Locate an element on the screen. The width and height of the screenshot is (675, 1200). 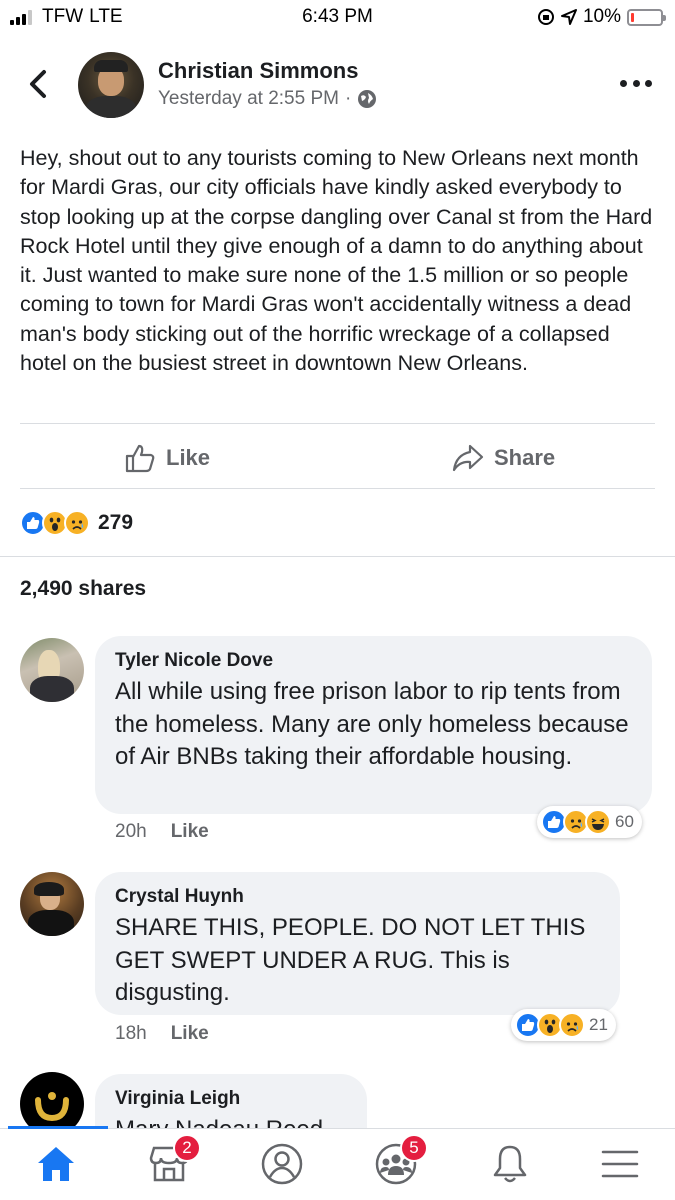
tab-menu is located at coordinates (620, 1164).